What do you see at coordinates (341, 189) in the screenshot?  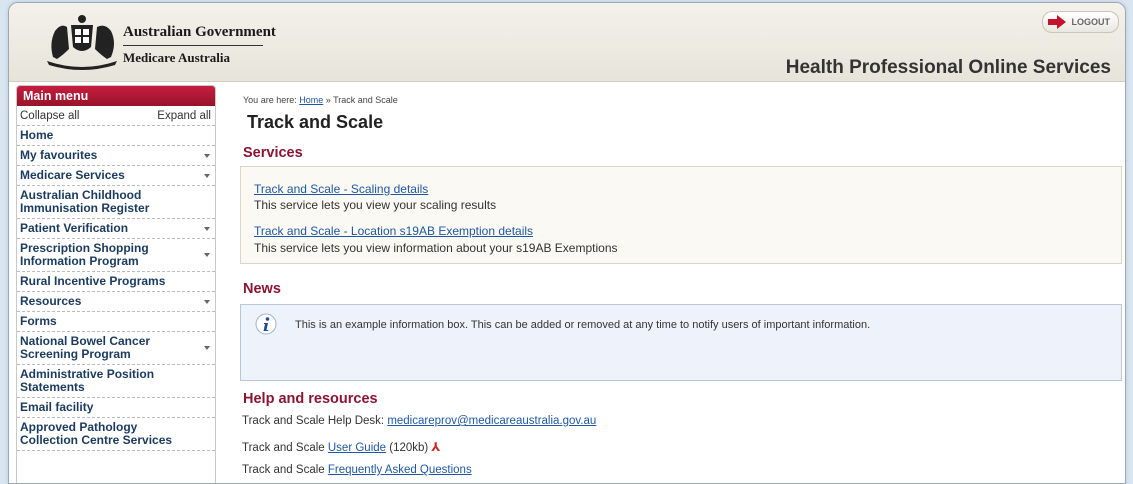 I see `service-link-scaling: Track and Scale - Scaling details` at bounding box center [341, 189].